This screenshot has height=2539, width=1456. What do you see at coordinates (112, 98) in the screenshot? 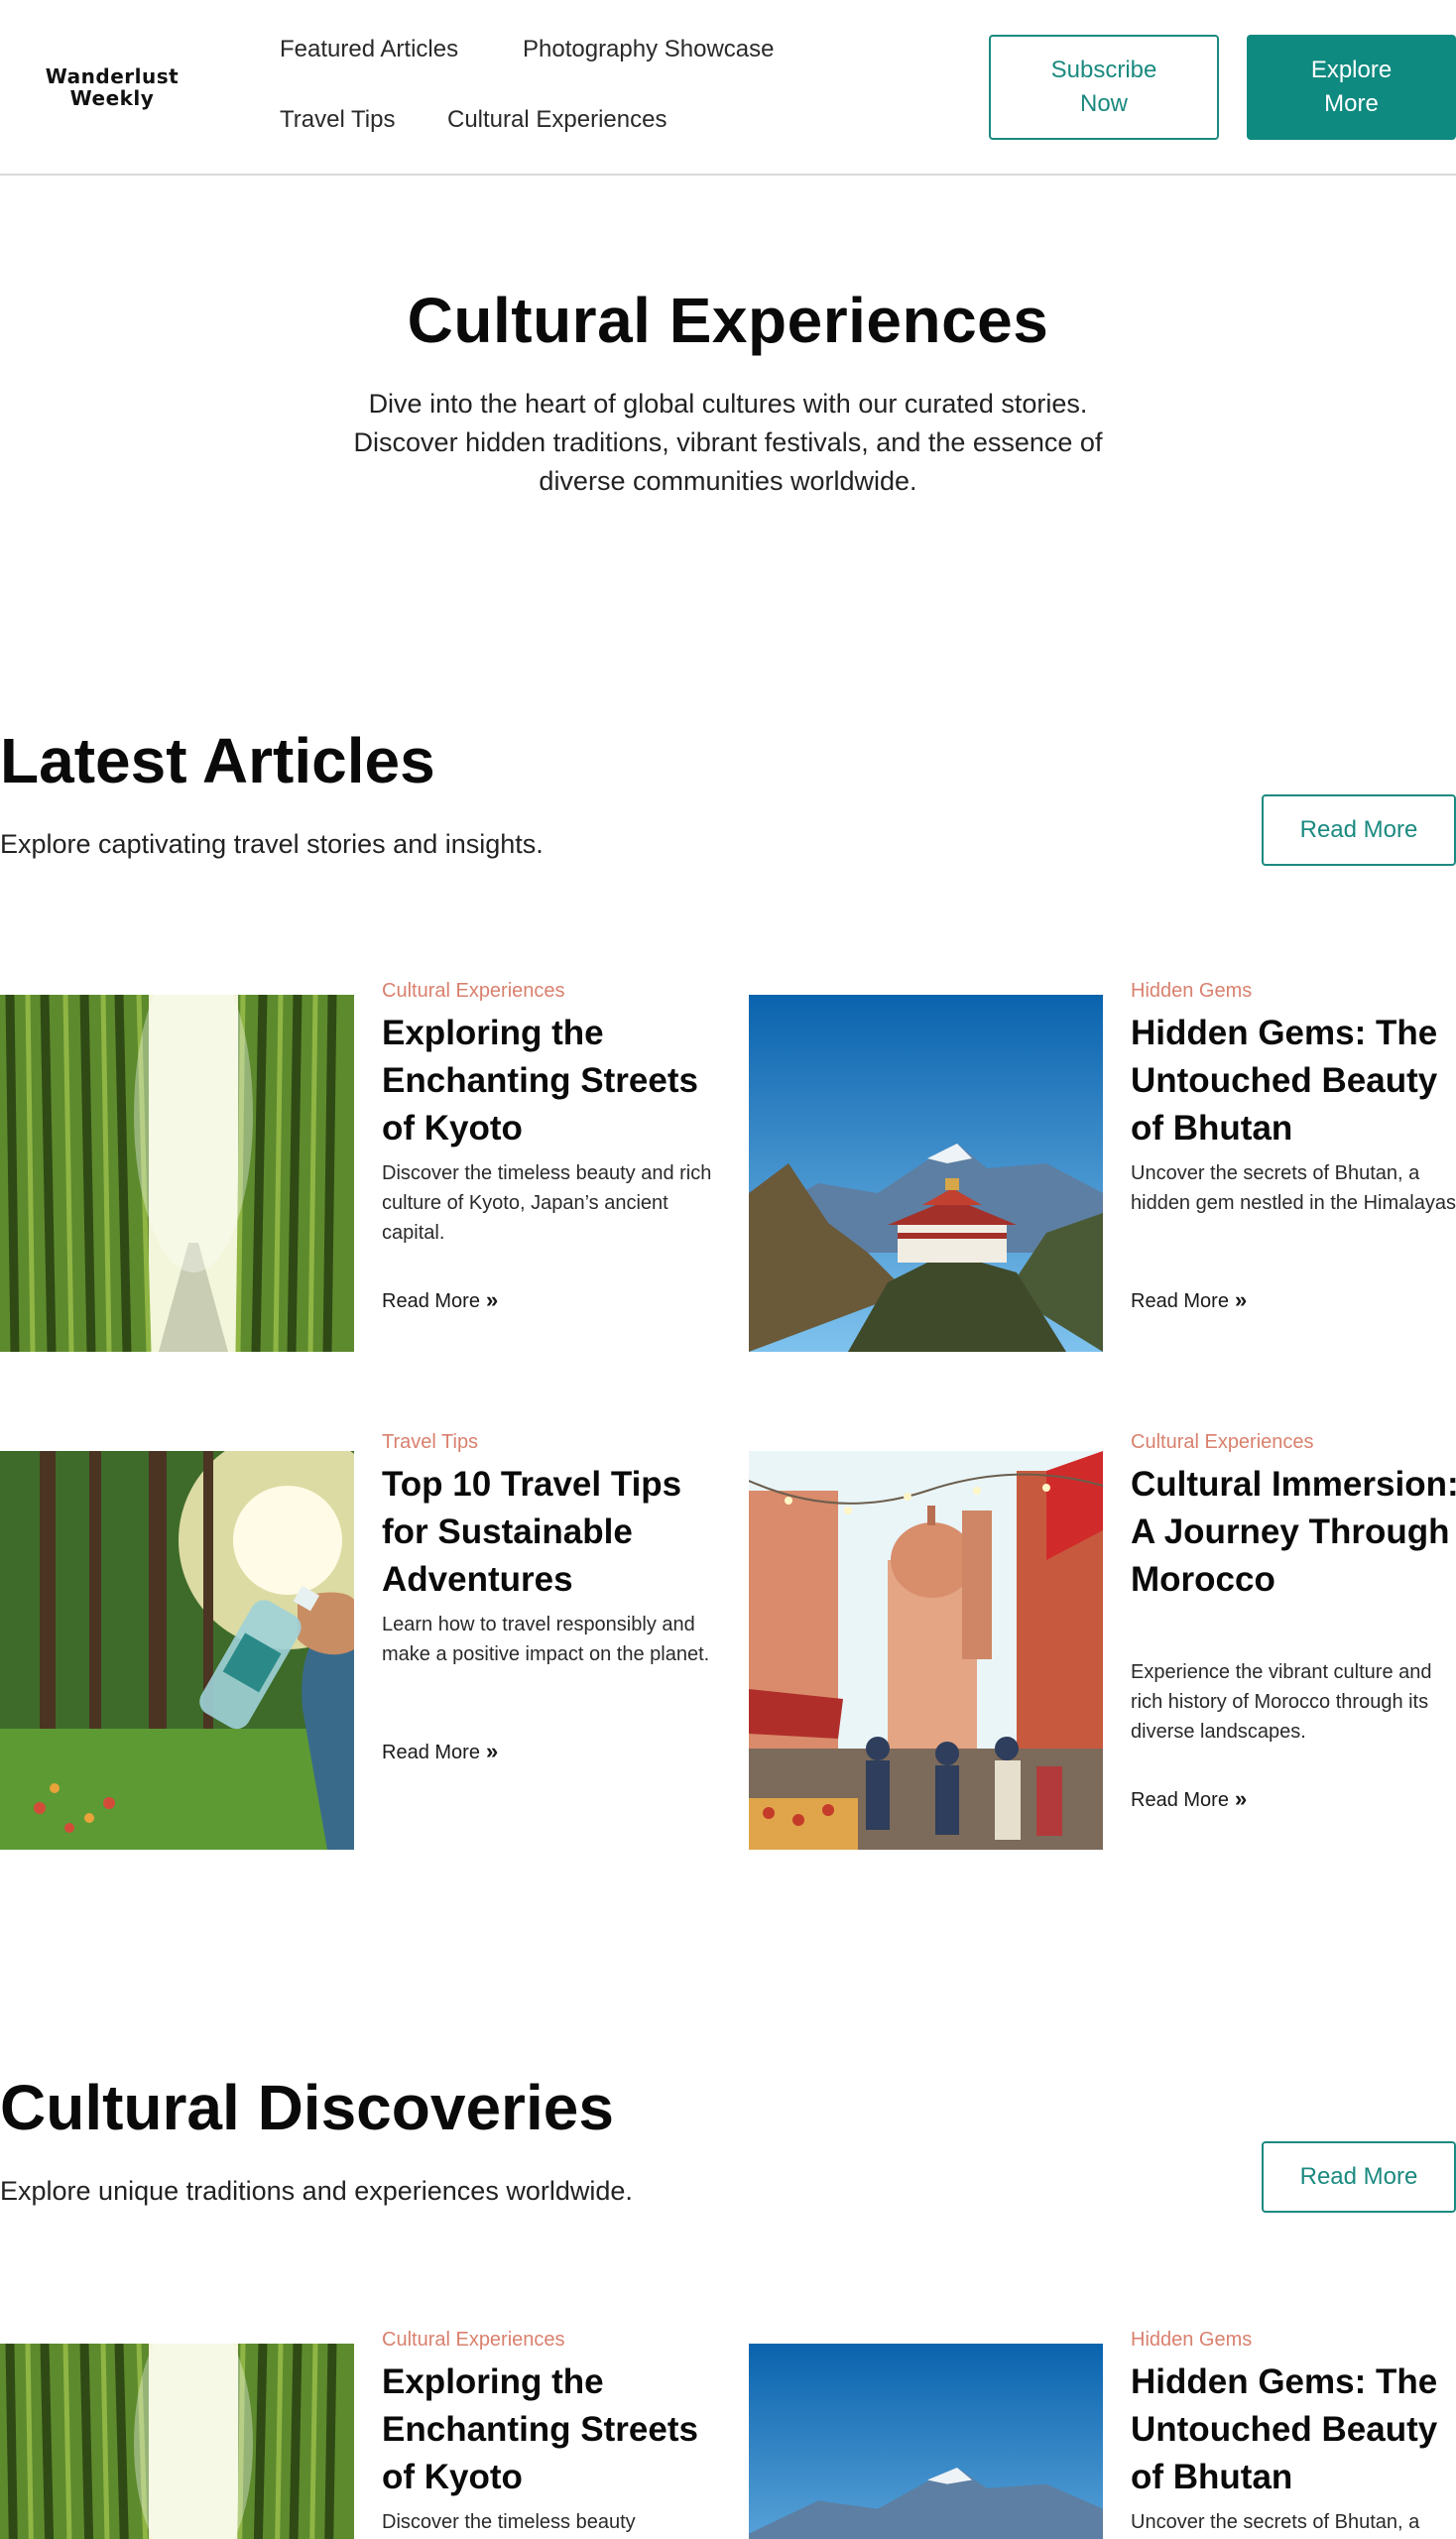
I see `logo-line-2: Weekly` at bounding box center [112, 98].